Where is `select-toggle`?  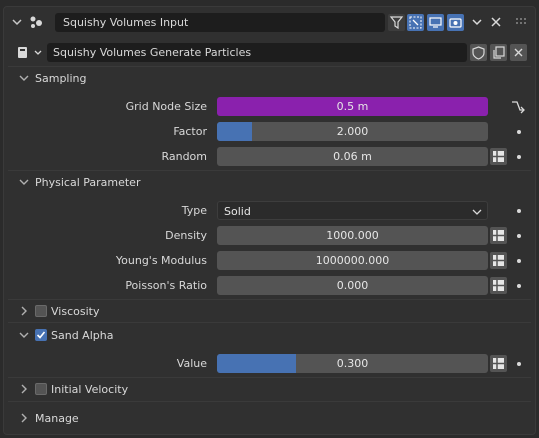
select-toggle is located at coordinates (415, 22).